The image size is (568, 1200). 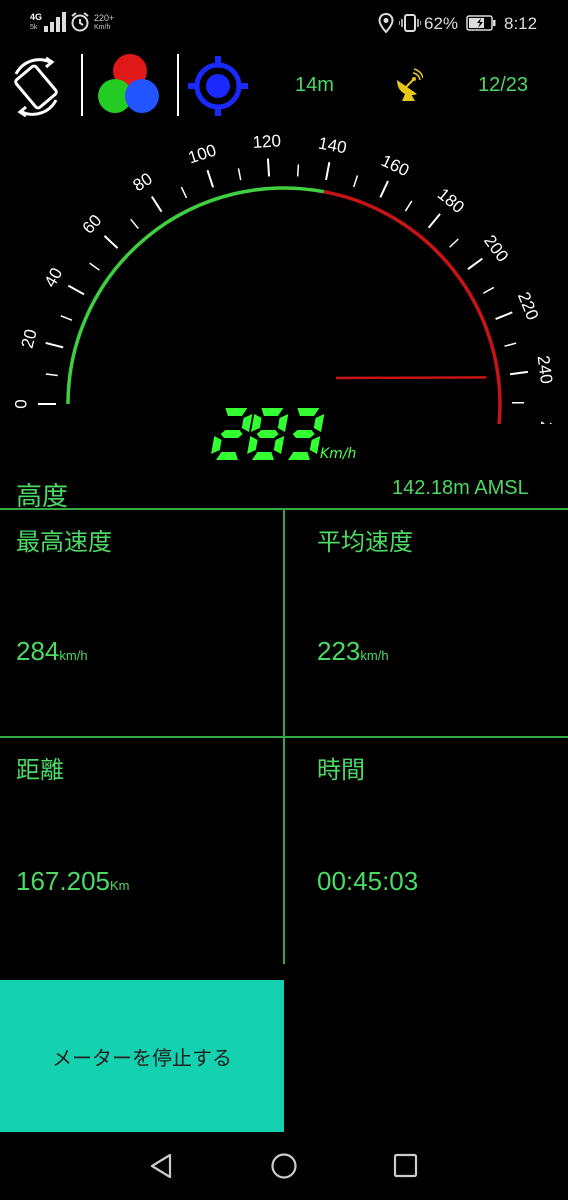 I want to click on gauge-tick-label: 80, so click(x=143, y=182).